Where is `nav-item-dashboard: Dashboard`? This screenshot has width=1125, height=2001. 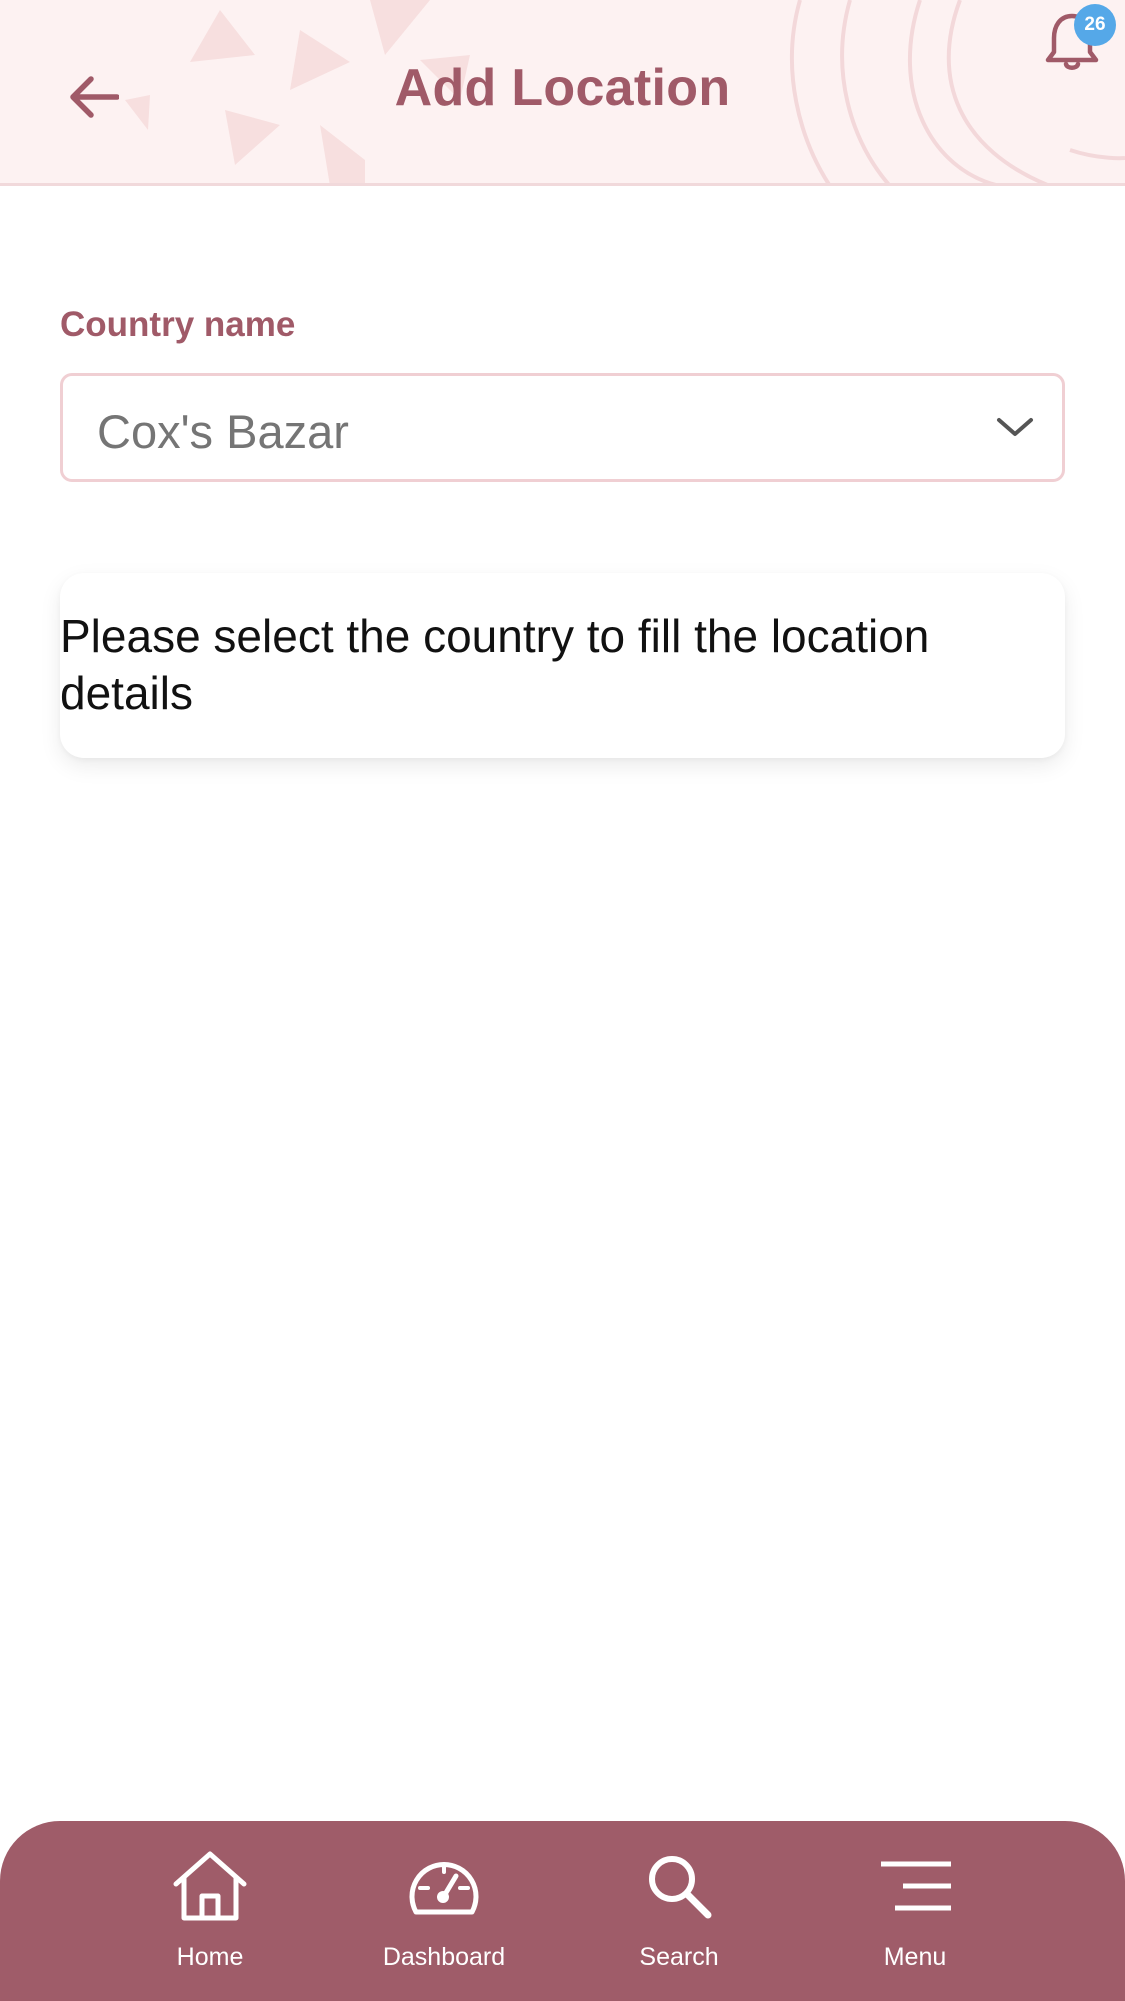
nav-item-dashboard: Dashboard is located at coordinates (444, 1916).